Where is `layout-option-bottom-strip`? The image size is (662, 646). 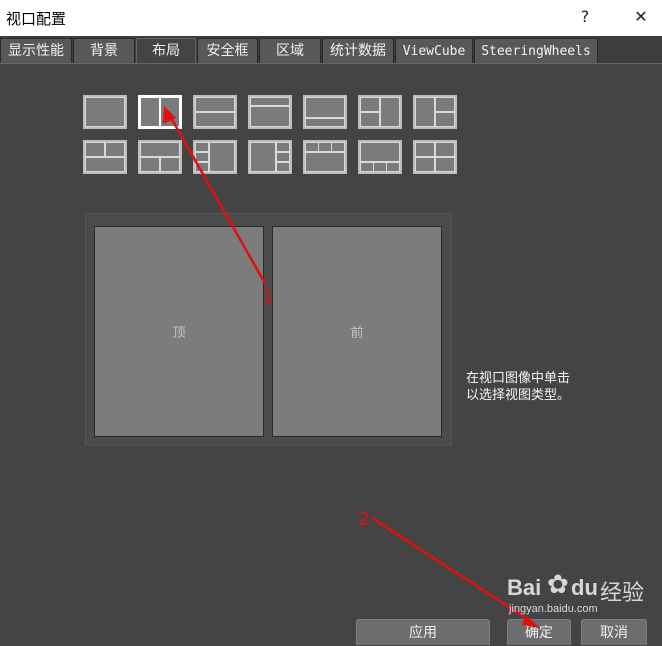 layout-option-bottom-strip is located at coordinates (325, 112).